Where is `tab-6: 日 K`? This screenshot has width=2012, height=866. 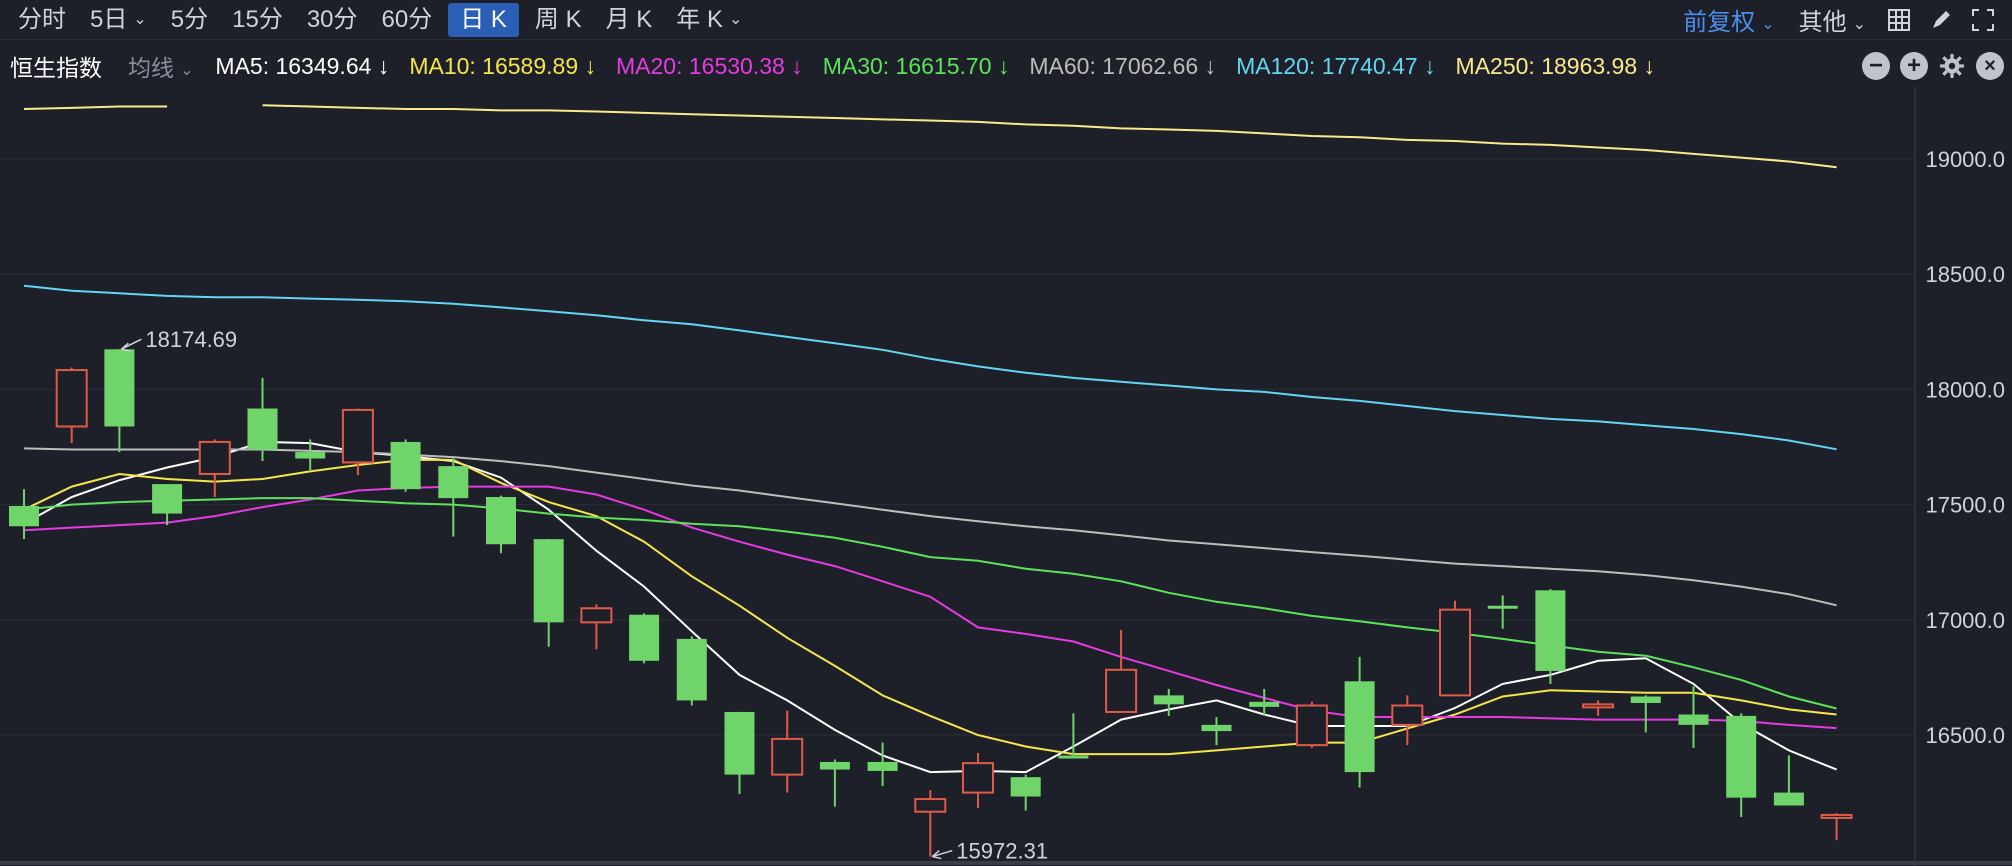 tab-6: 日 K is located at coordinates (483, 19).